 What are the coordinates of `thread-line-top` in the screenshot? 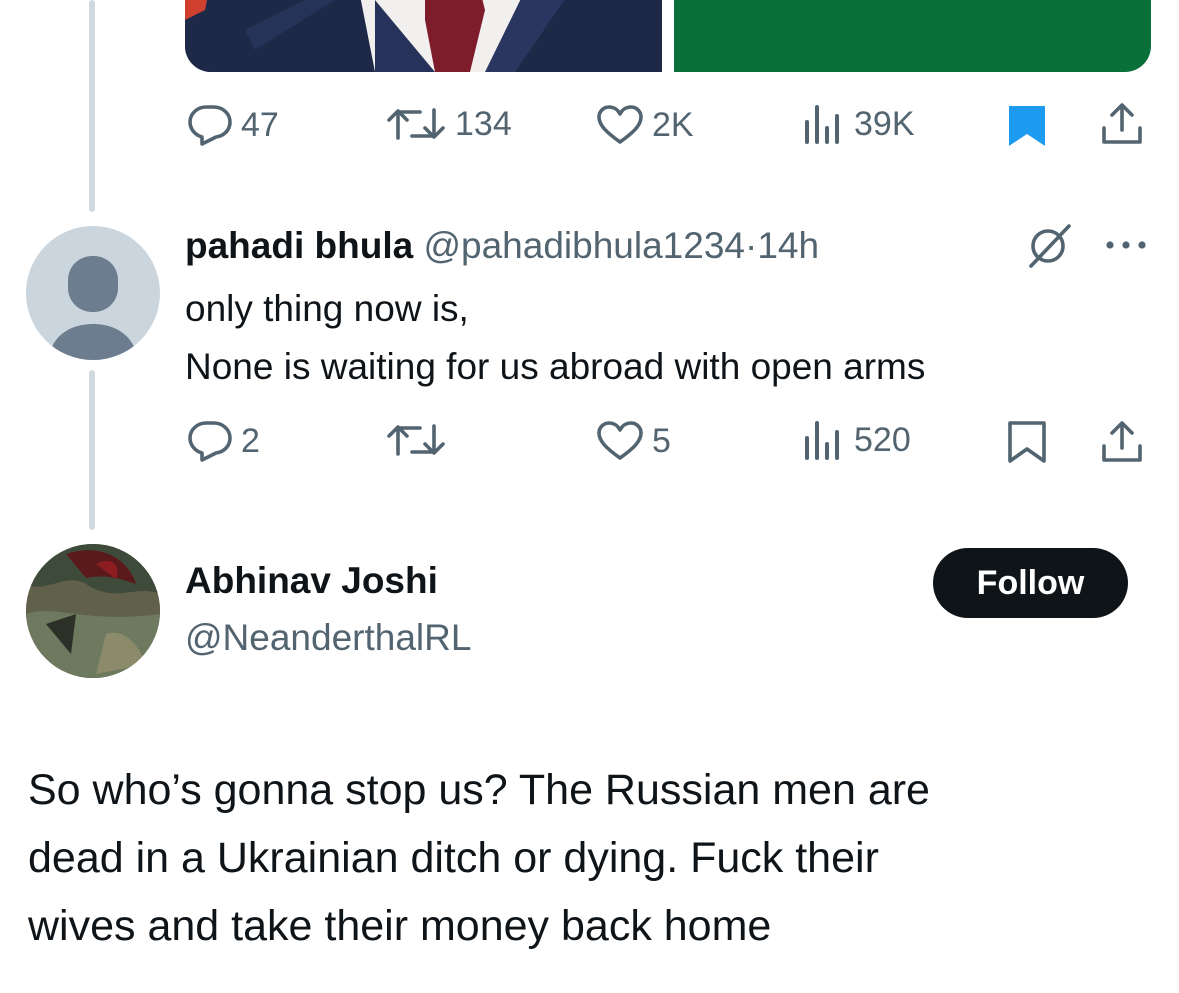 It's located at (92, 106).